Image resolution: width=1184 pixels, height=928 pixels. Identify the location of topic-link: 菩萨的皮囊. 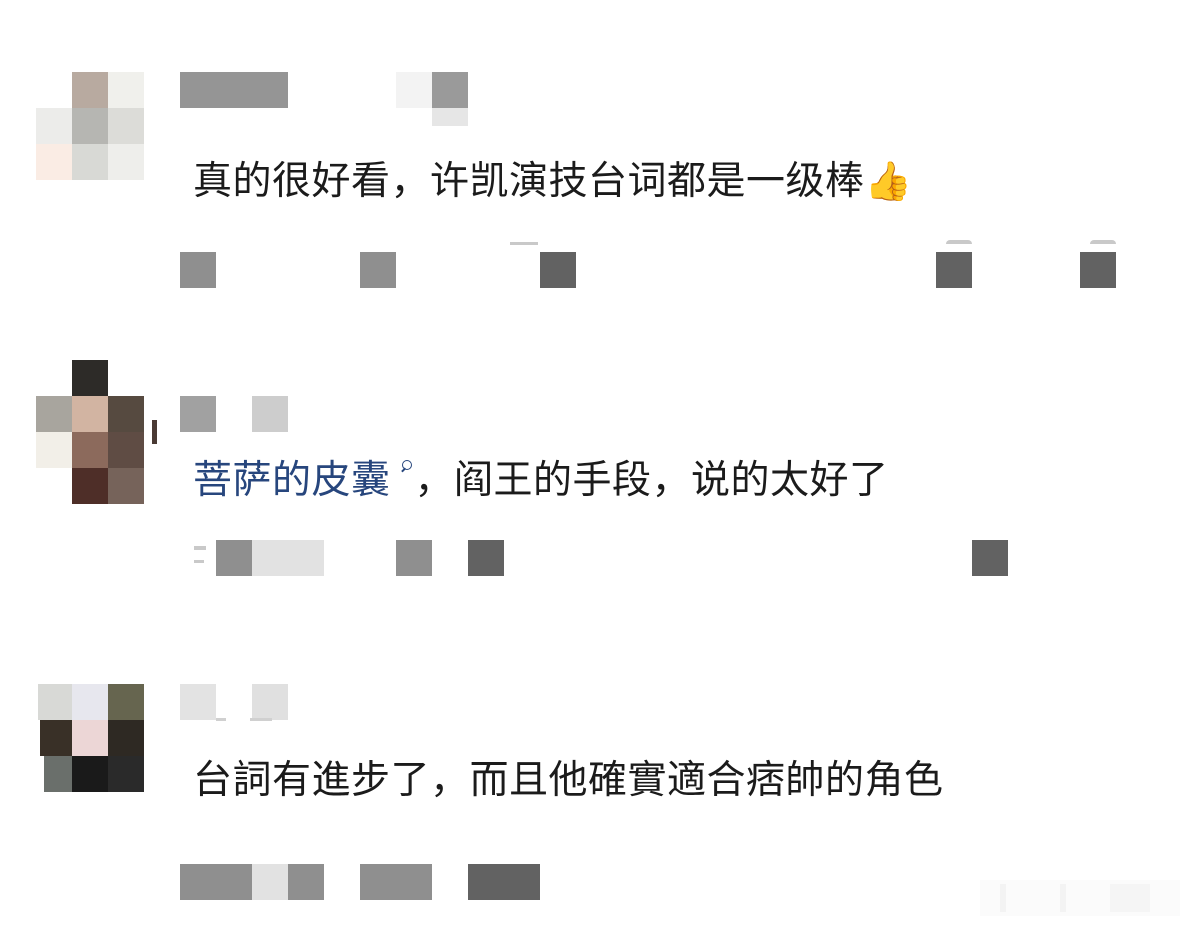
(292, 480).